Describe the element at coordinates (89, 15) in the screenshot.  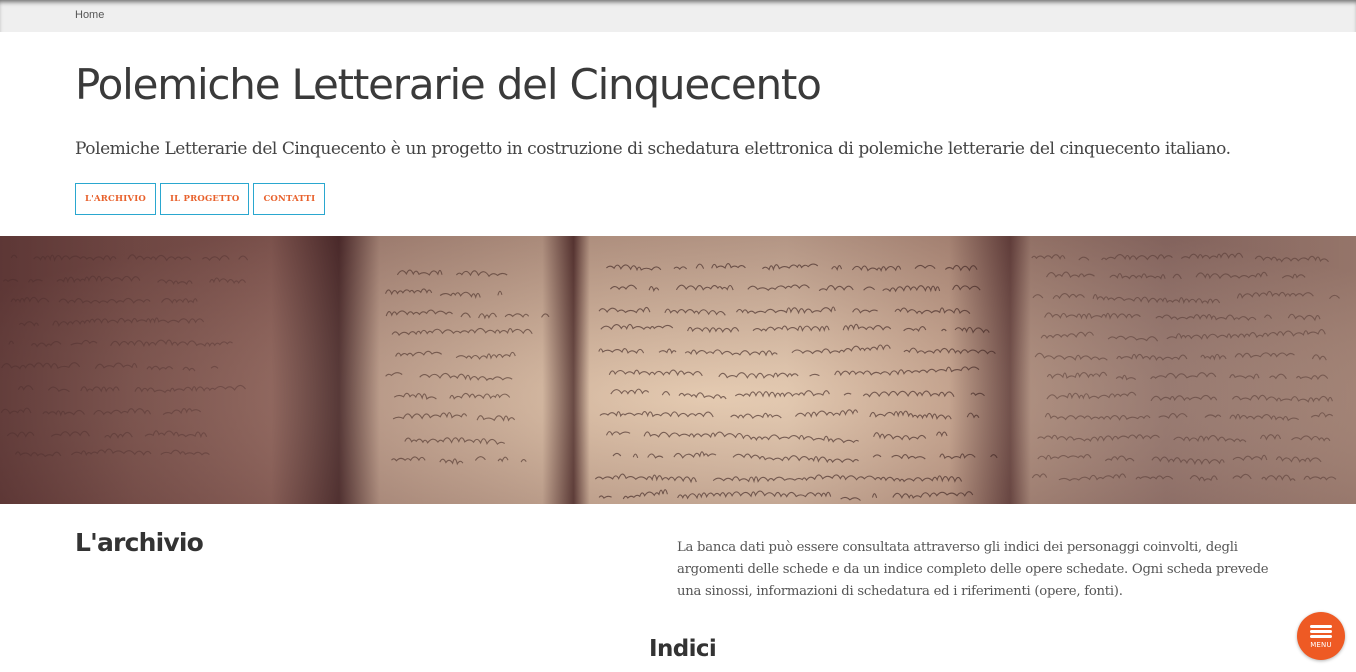
I see `breadcrumb-home: Home` at that location.